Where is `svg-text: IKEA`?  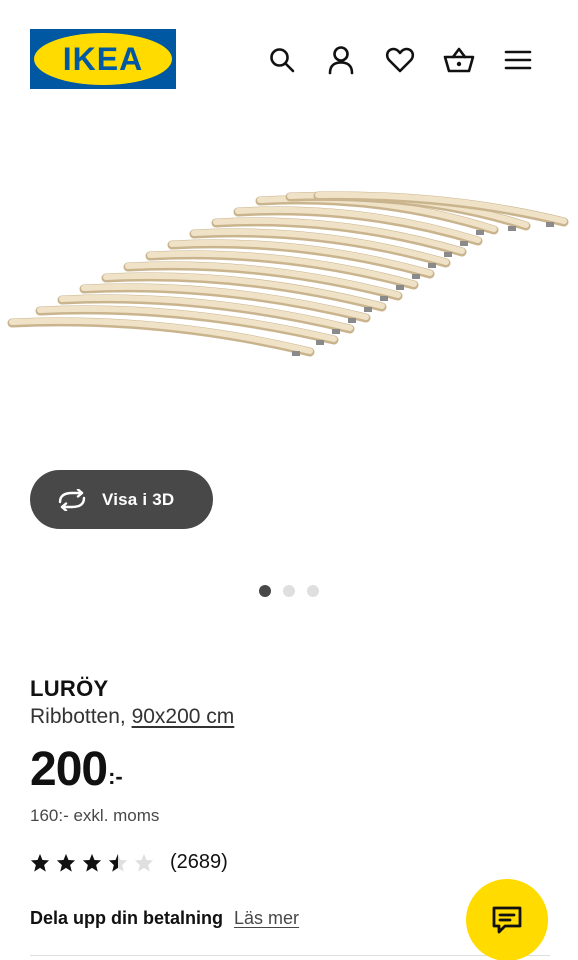
svg-text: IKEA is located at coordinates (103, 59).